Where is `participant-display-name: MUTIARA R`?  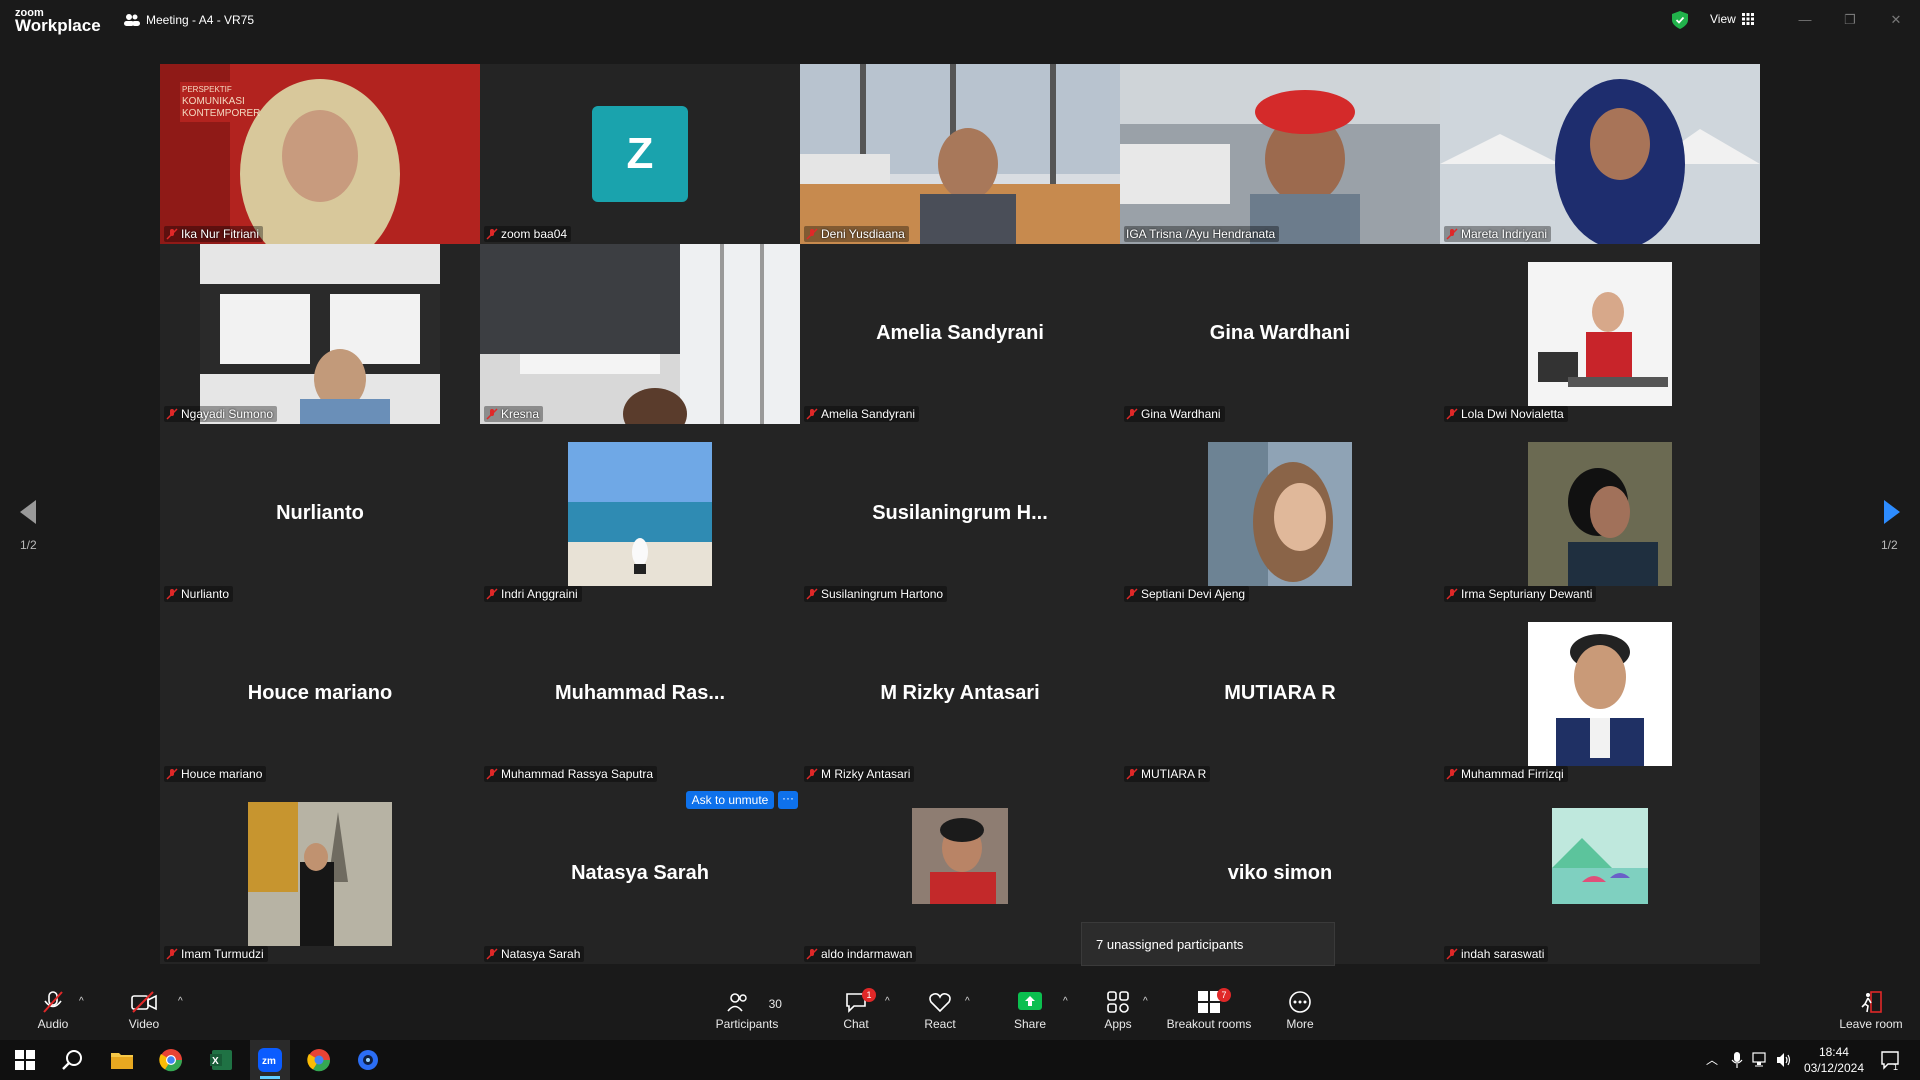 participant-display-name: MUTIARA R is located at coordinates (1280, 693).